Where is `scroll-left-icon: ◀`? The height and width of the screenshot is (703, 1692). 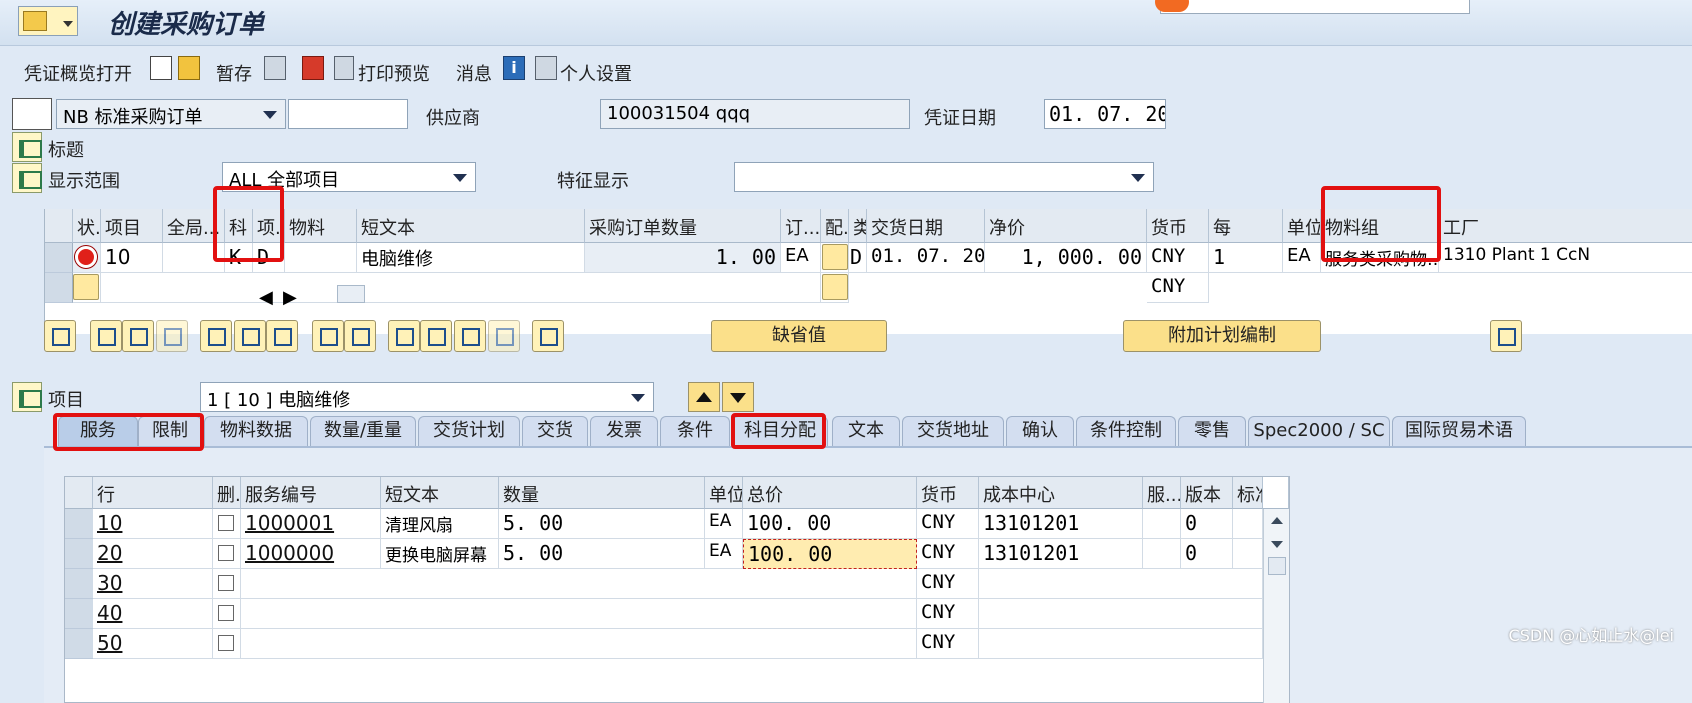 scroll-left-icon: ◀ is located at coordinates (266, 297).